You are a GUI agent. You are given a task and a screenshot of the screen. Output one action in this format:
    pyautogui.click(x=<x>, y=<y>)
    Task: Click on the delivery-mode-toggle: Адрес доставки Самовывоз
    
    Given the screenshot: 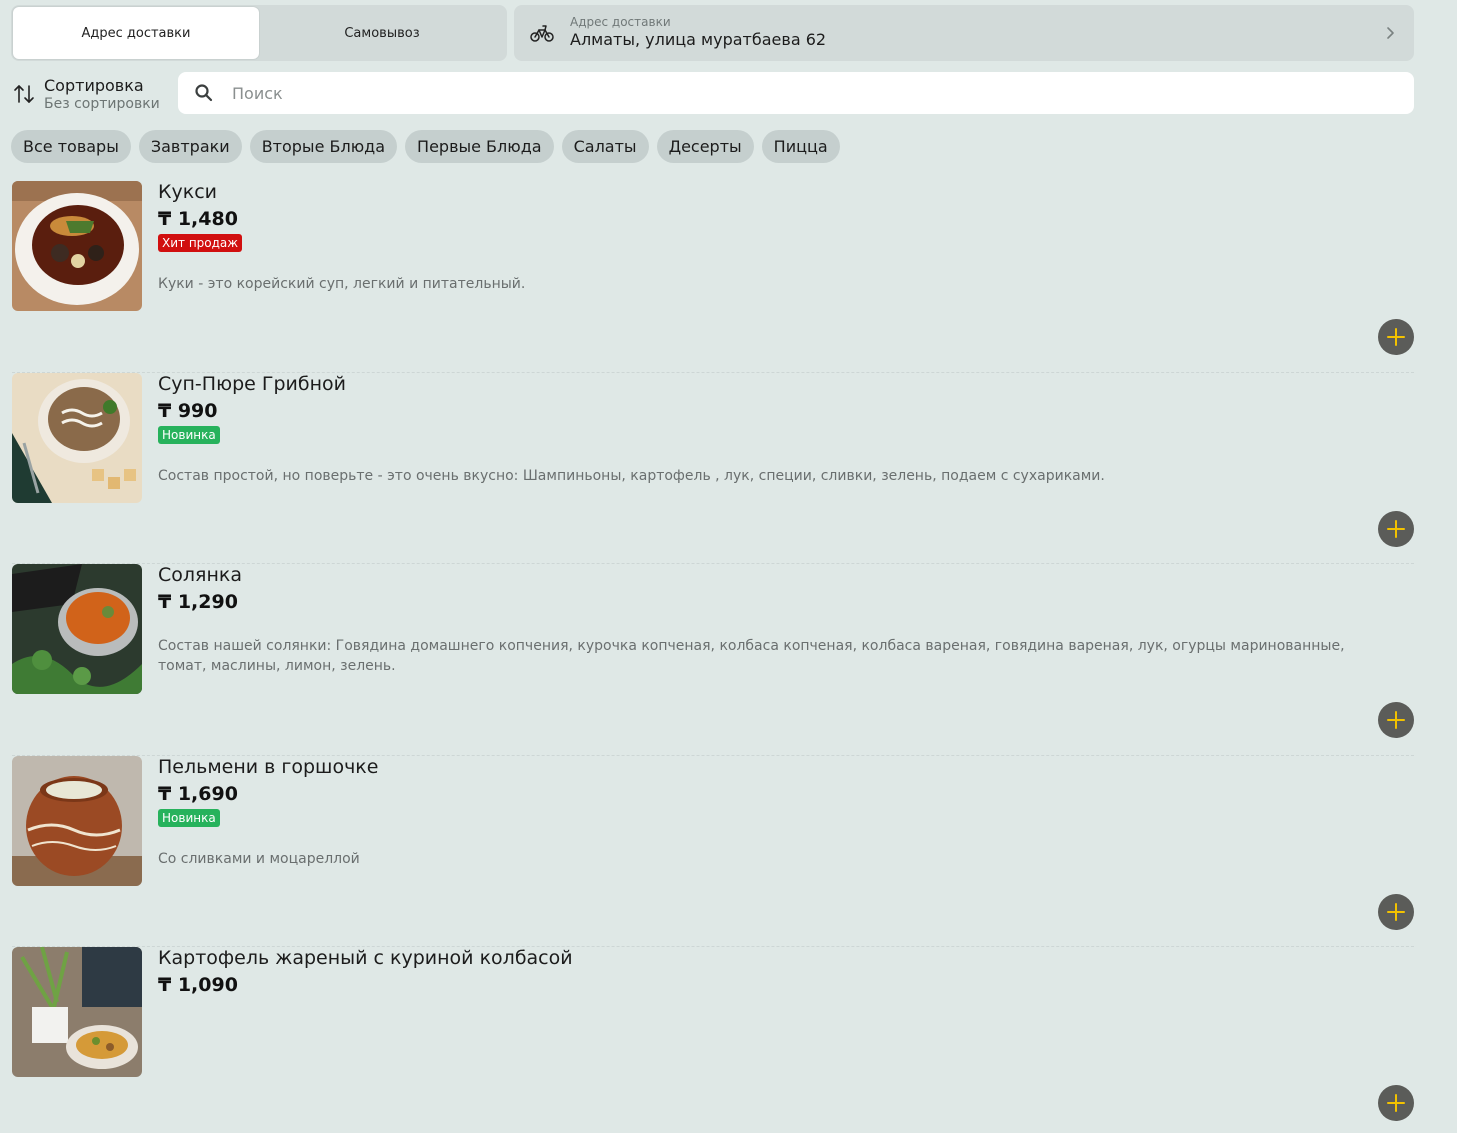 What is the action you would take?
    pyautogui.click(x=259, y=33)
    